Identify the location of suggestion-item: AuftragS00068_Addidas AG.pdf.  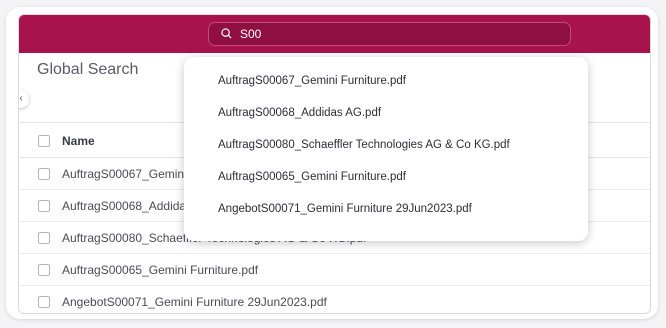
(299, 116).